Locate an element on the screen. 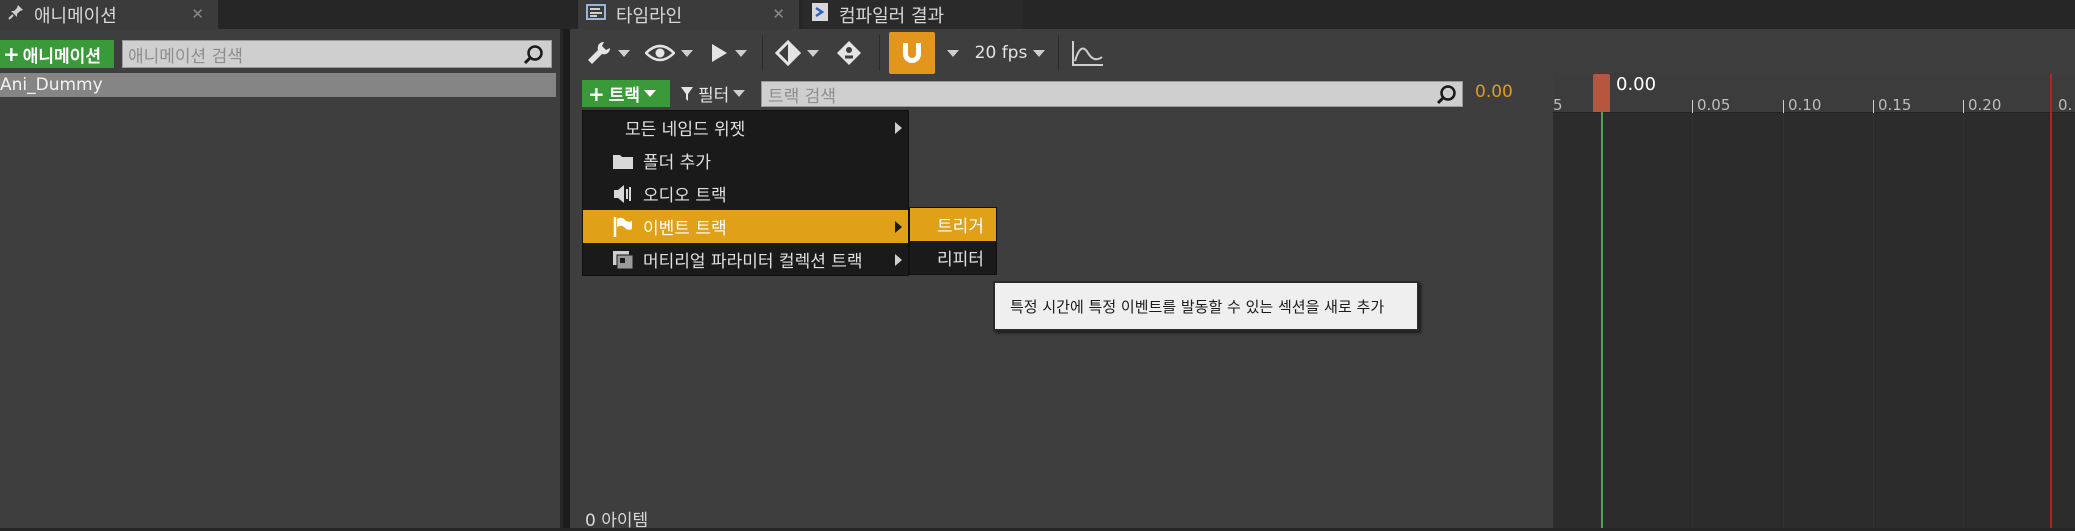 This screenshot has width=2075, height=531. add-track-button: + 트랙 is located at coordinates (626, 93).